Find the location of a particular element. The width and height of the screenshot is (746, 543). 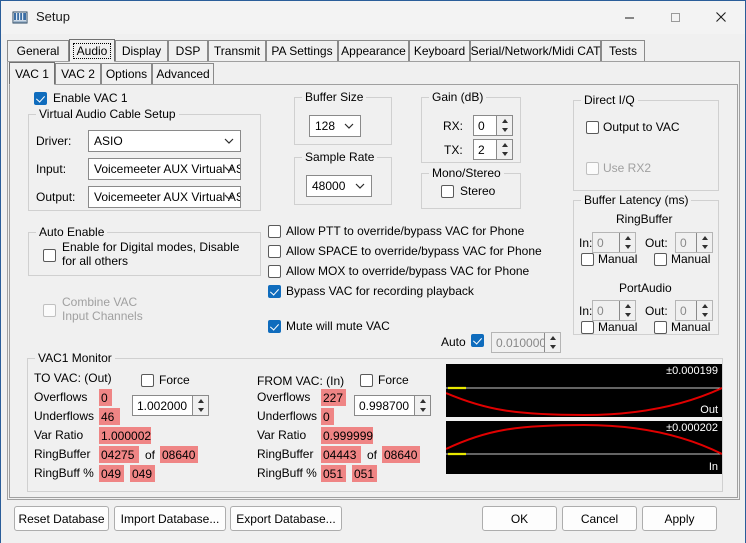

from-vac-ratio-spin-buttons is located at coordinates (422, 405).